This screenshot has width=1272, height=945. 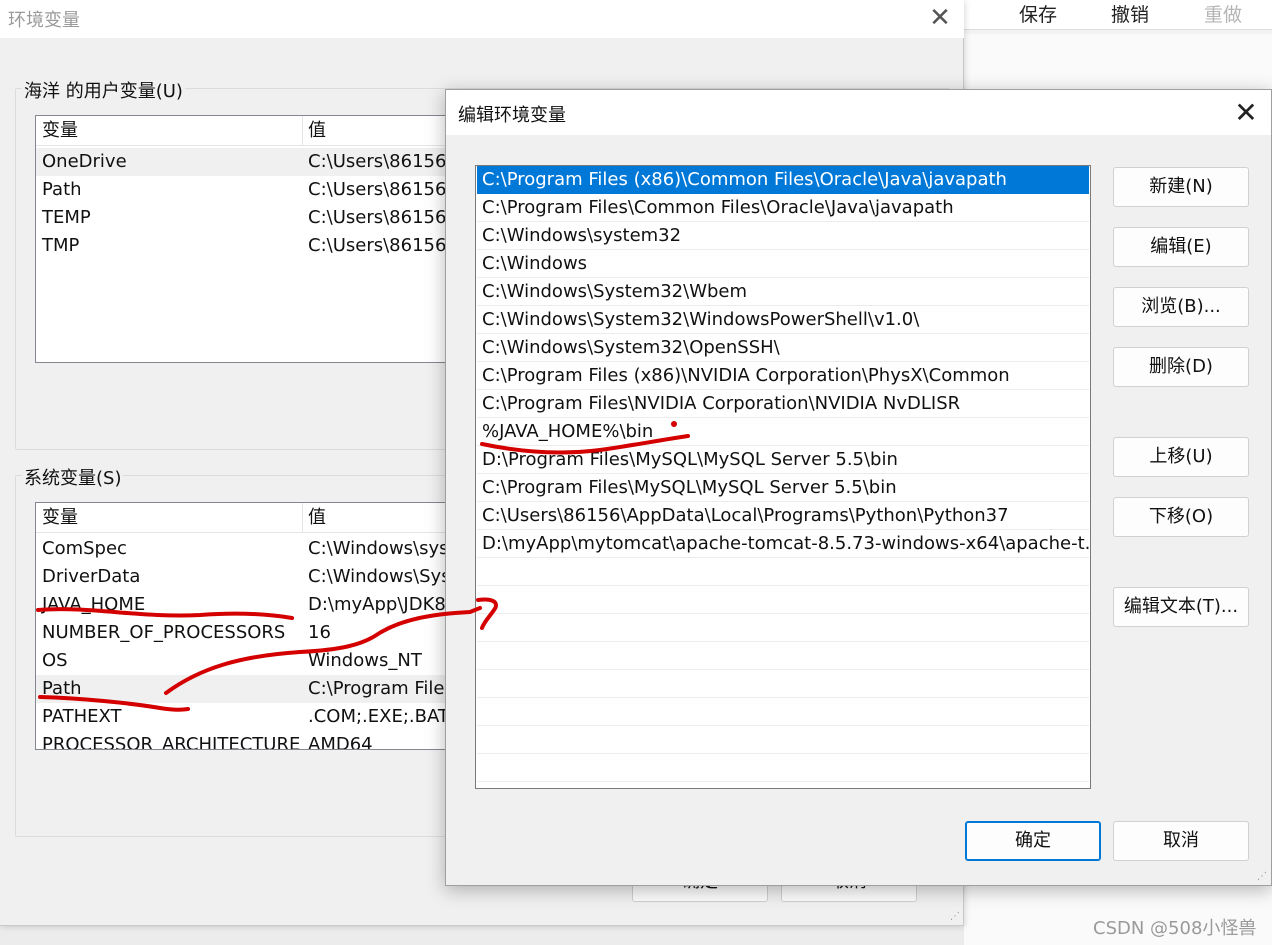 I want to click on move-up-button: 上移(U), so click(x=1181, y=457).